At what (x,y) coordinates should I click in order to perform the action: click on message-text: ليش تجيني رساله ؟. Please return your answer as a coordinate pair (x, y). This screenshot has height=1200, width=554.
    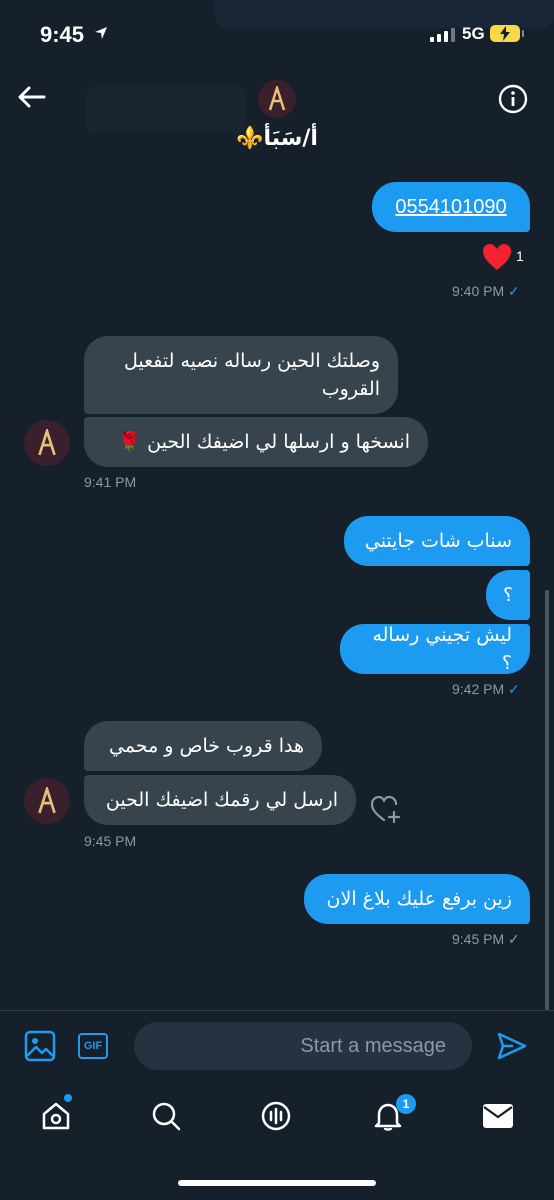
    Looking at the image, I should click on (442, 649).